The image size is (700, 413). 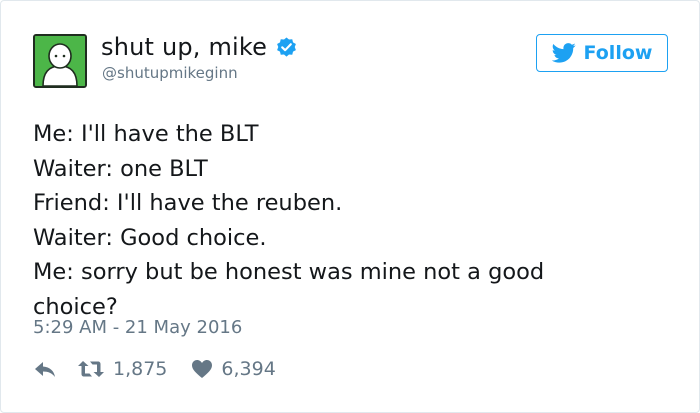 I want to click on retweet-button: 1,875, so click(x=112, y=369).